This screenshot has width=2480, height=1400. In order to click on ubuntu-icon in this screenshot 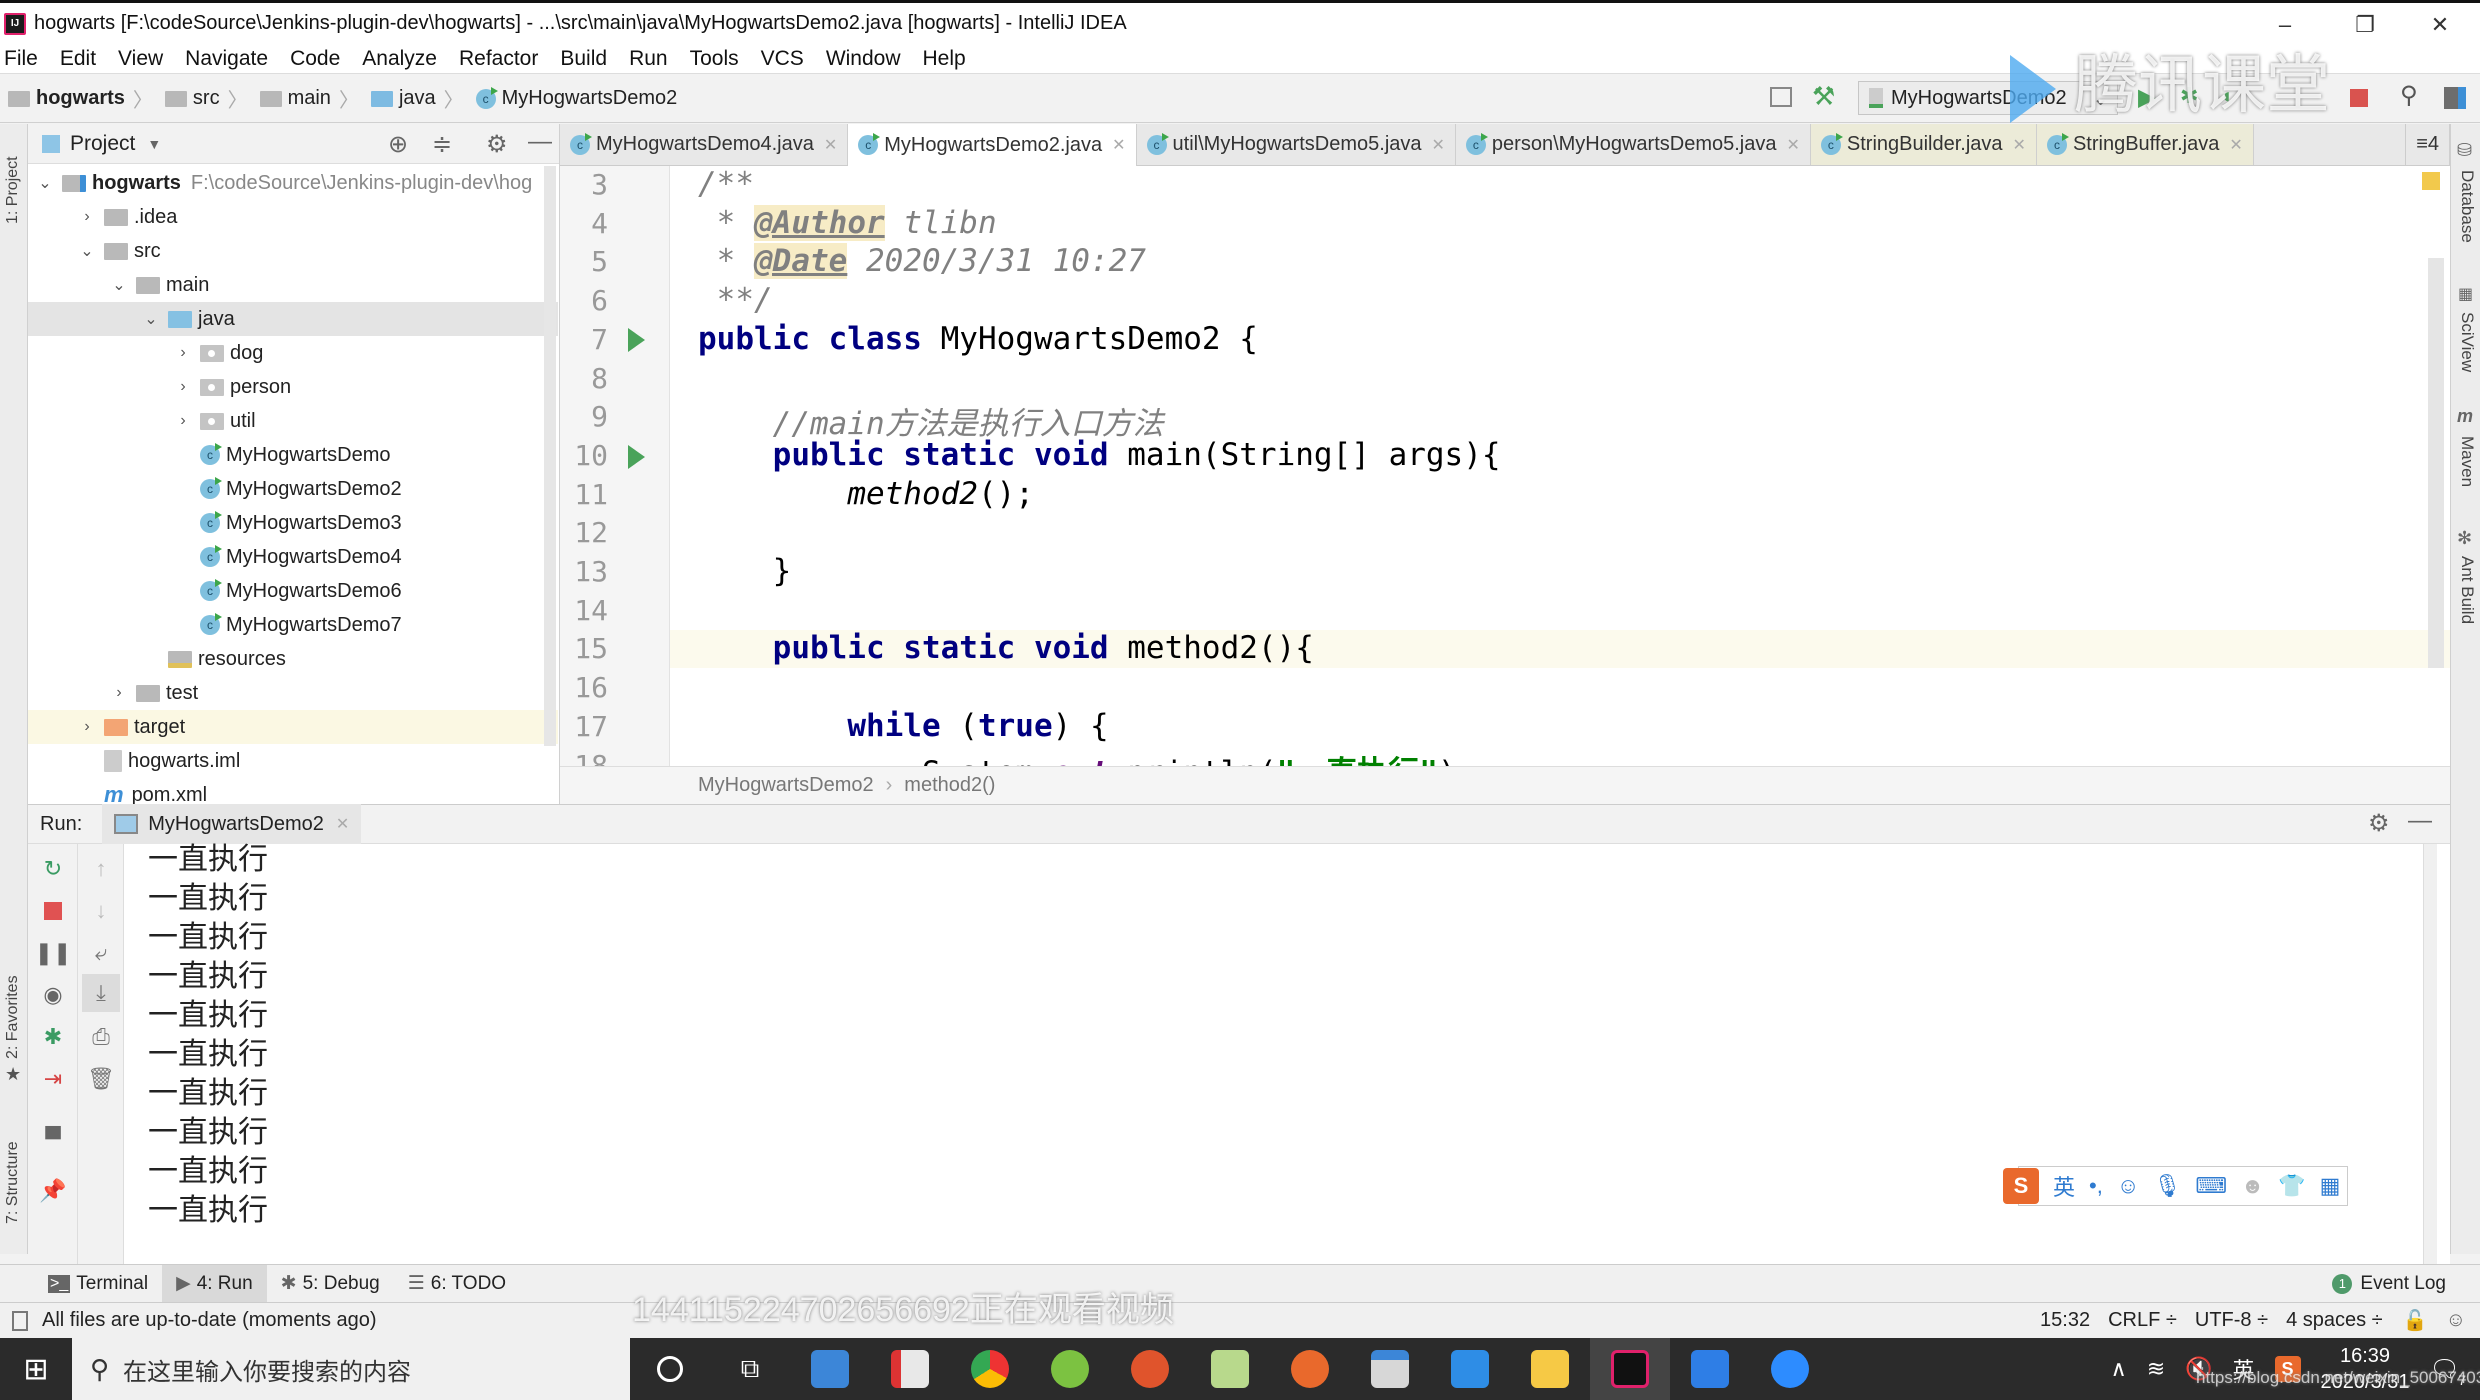, I will do `click(1310, 1369)`.